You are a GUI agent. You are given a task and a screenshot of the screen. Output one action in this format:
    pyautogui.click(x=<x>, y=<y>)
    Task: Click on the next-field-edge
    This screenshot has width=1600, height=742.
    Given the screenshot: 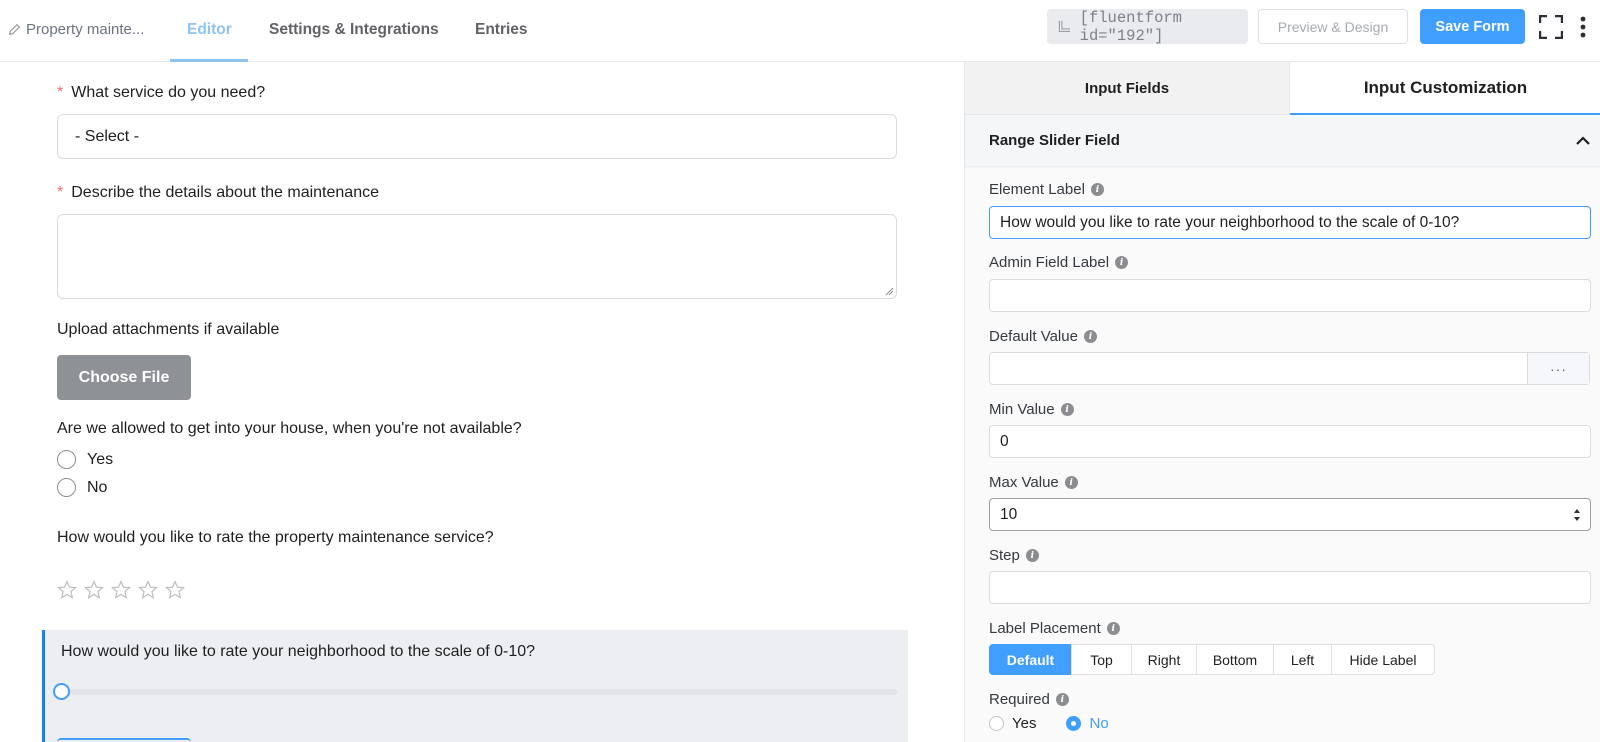 What is the action you would take?
    pyautogui.click(x=124, y=740)
    